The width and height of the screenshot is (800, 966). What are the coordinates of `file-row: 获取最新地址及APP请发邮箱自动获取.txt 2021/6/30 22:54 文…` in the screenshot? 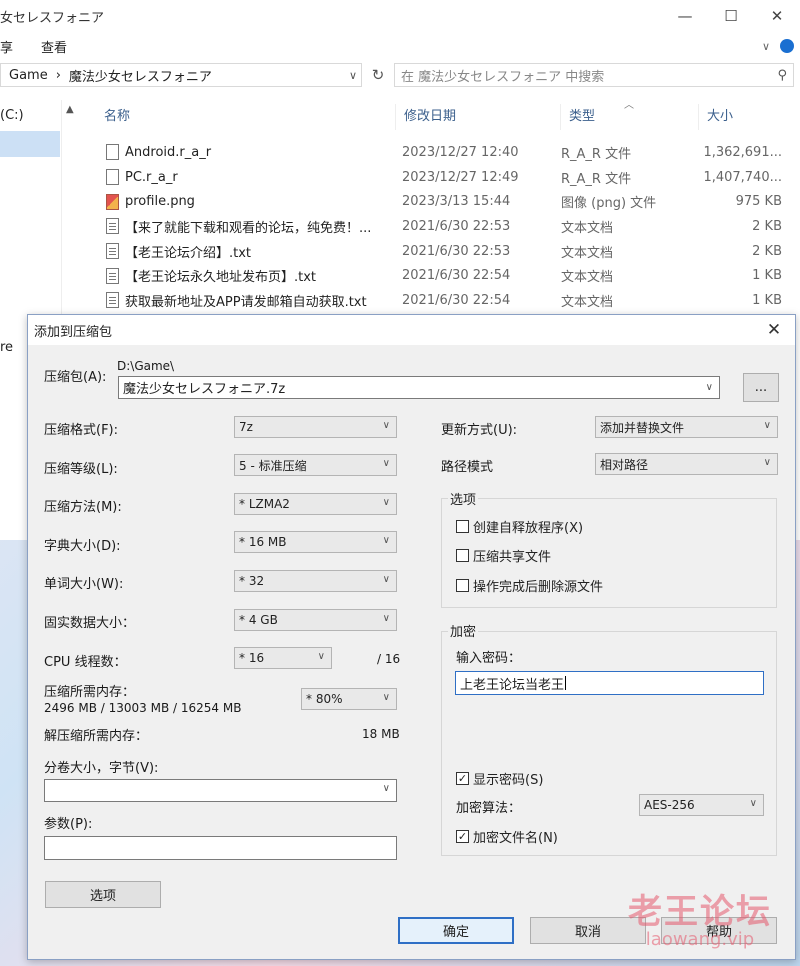 It's located at (448, 300).